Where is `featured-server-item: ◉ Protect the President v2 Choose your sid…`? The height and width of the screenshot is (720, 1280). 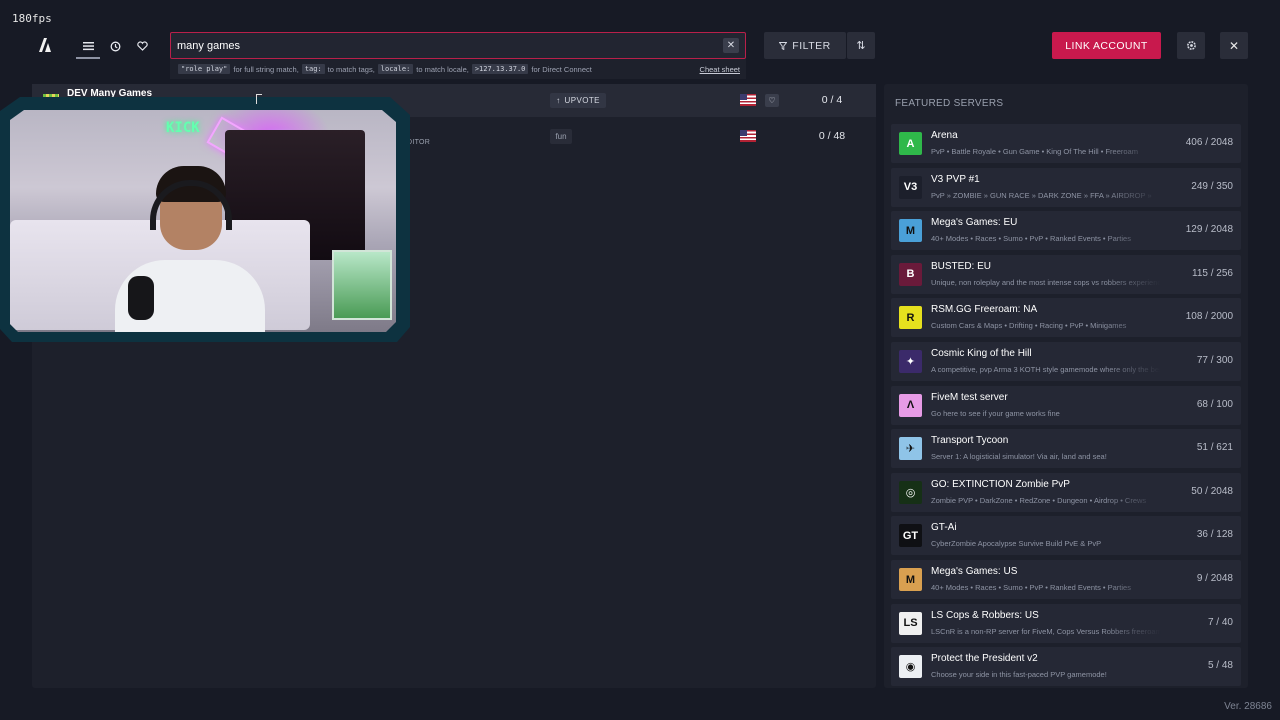 featured-server-item: ◉ Protect the President v2 Choose your sid… is located at coordinates (1066, 667).